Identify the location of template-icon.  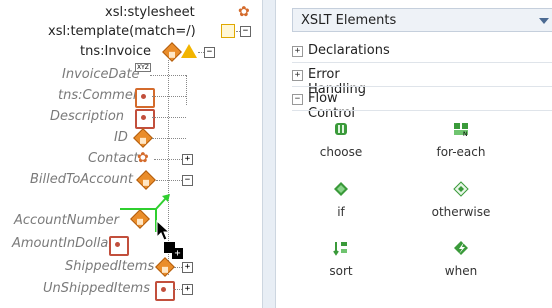
(228, 31).